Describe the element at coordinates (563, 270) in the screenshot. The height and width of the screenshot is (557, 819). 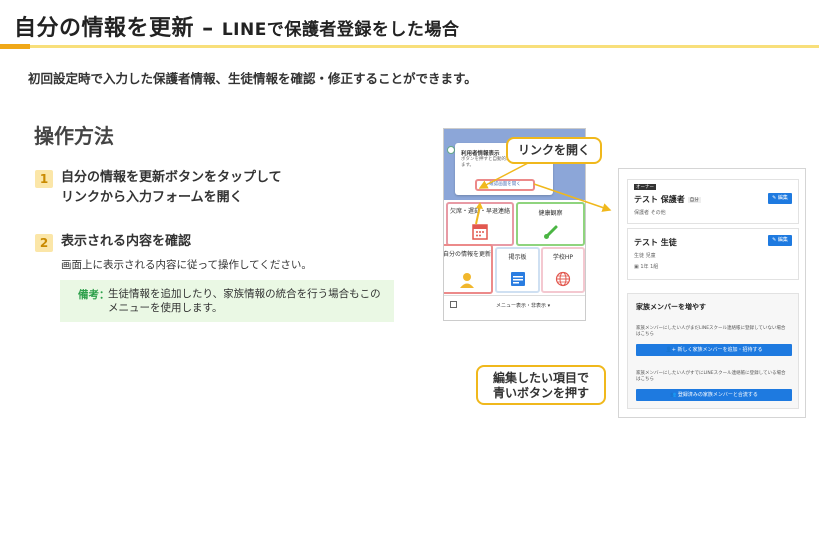
I see `tile-school-hp: 学校HP` at that location.